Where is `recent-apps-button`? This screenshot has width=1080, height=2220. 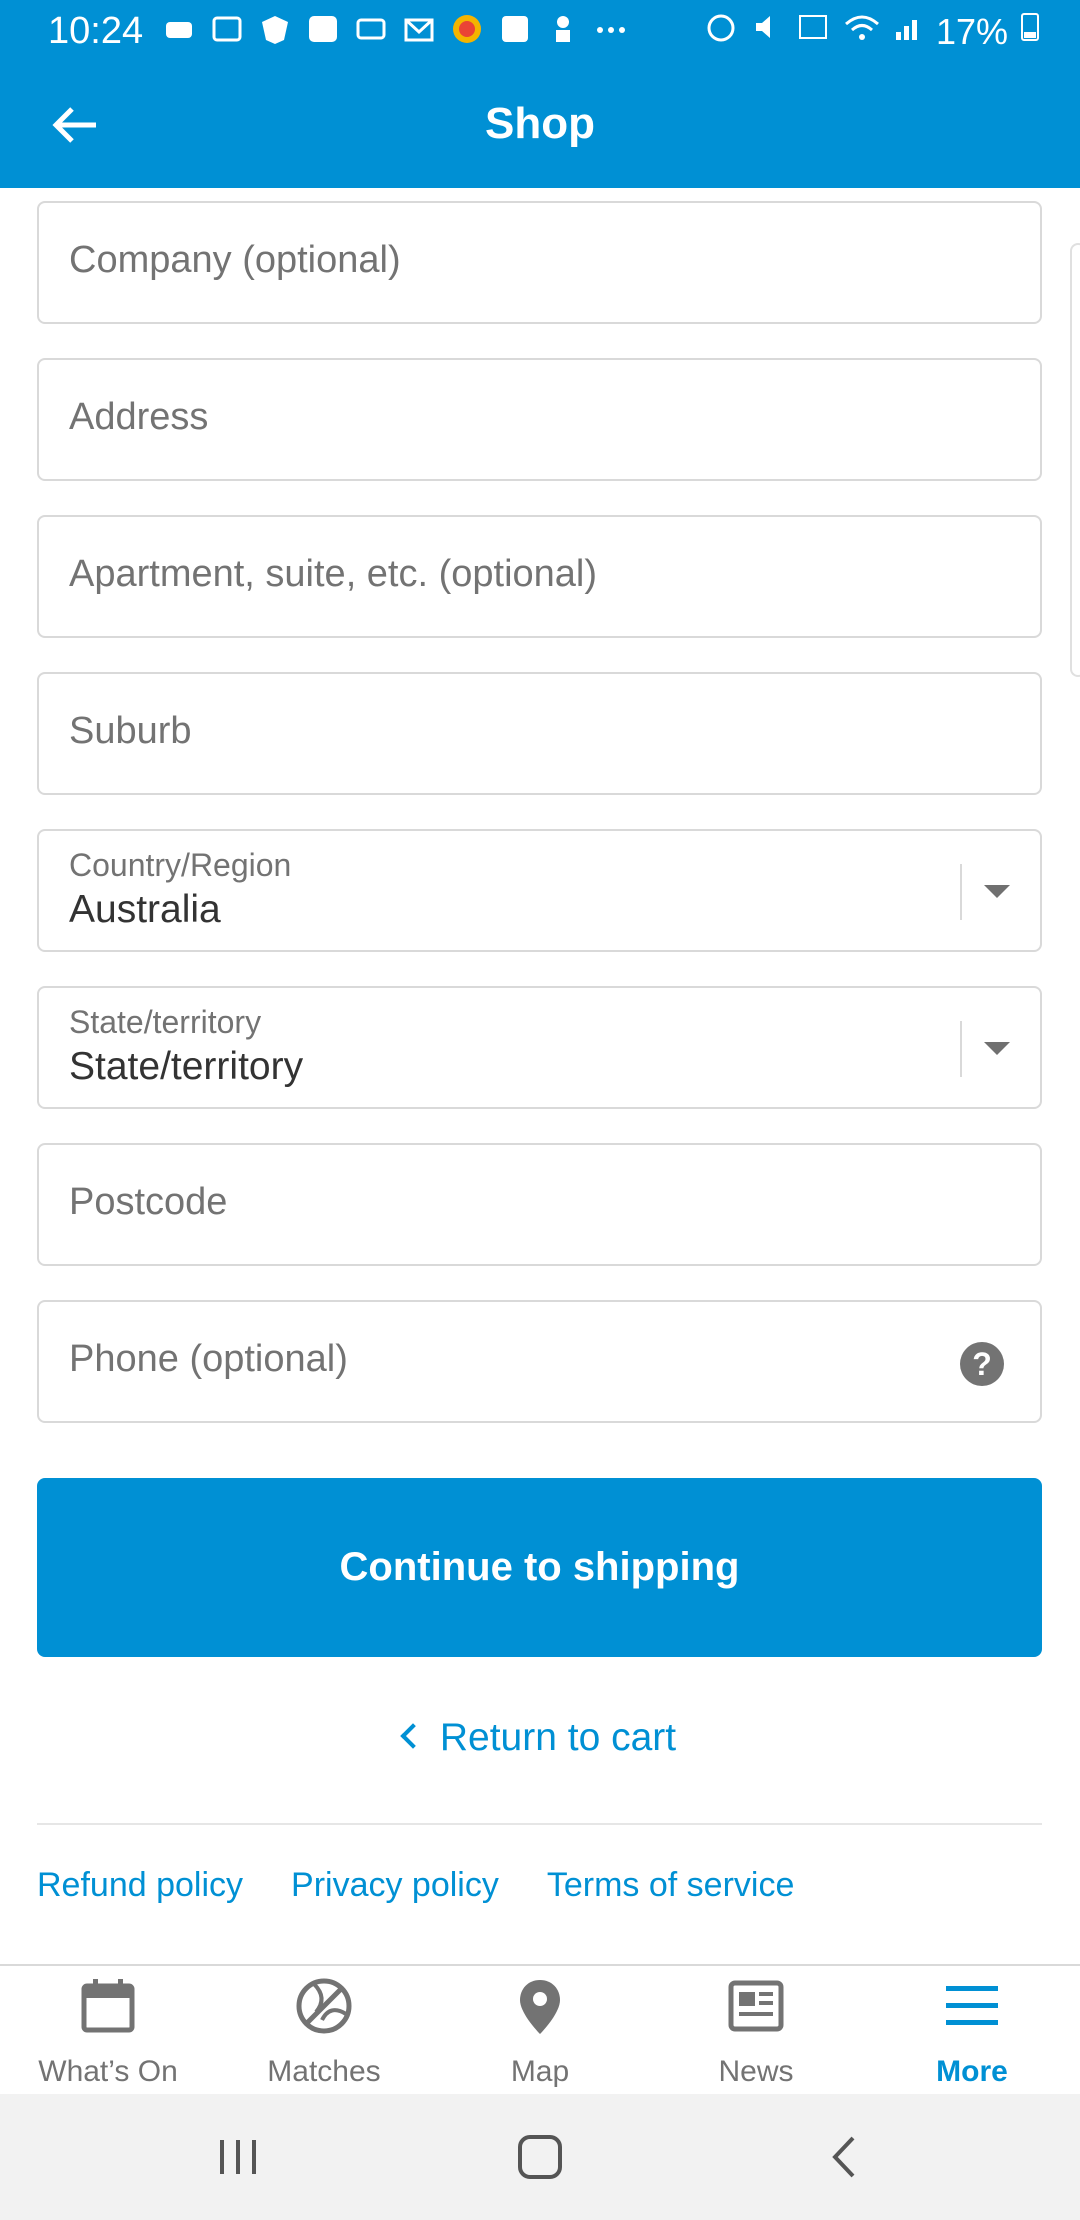
recent-apps-button is located at coordinates (238, 2157).